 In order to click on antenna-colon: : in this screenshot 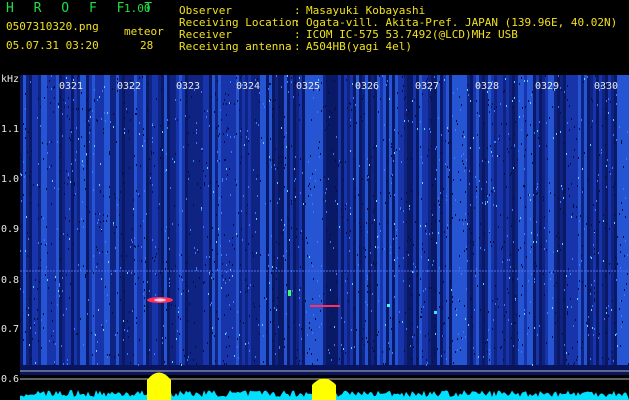, I will do `click(297, 46)`.